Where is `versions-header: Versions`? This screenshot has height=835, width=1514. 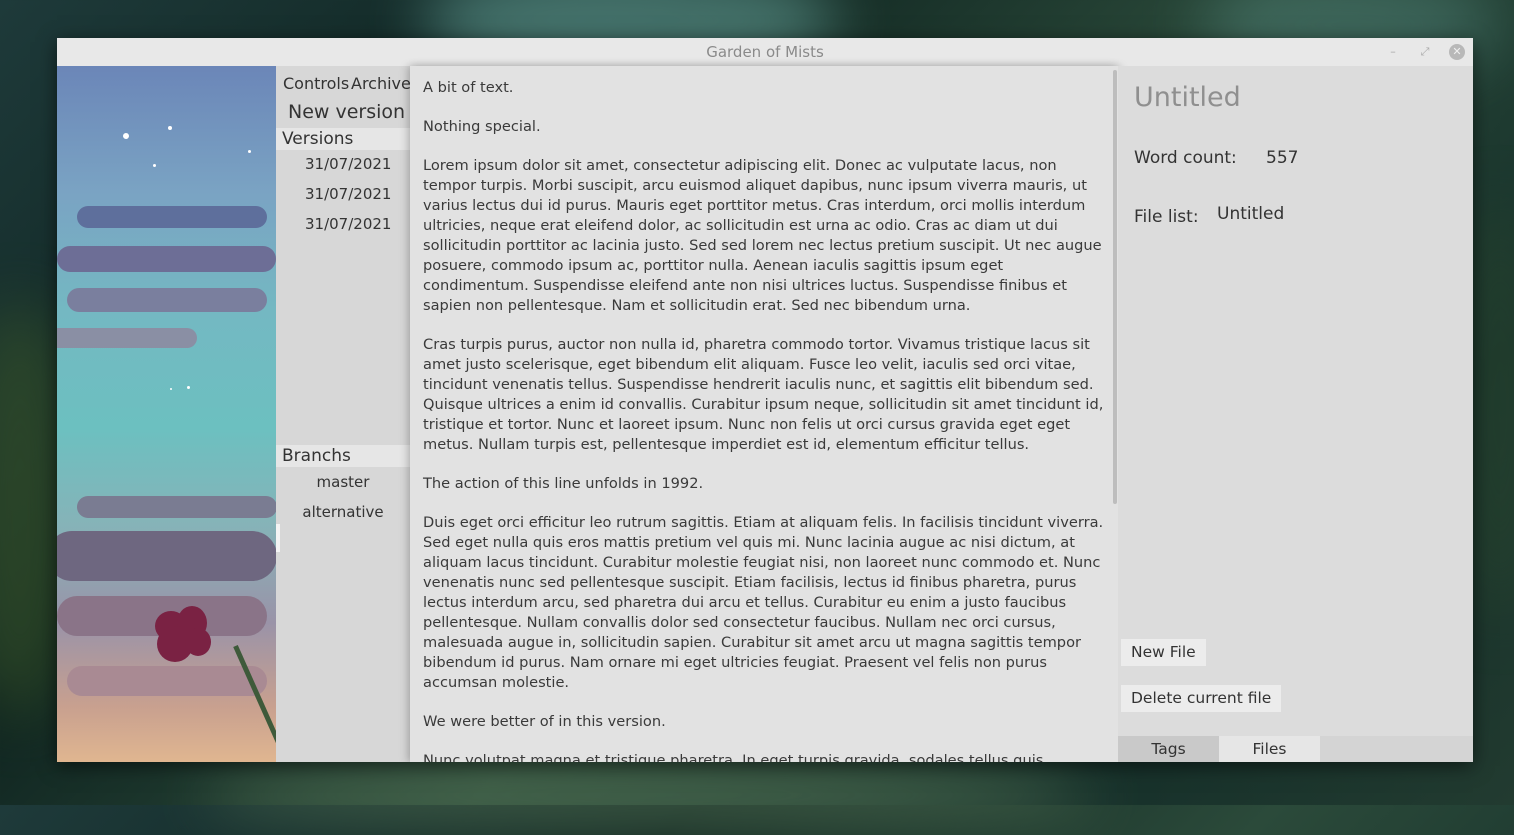 versions-header: Versions is located at coordinates (343, 139).